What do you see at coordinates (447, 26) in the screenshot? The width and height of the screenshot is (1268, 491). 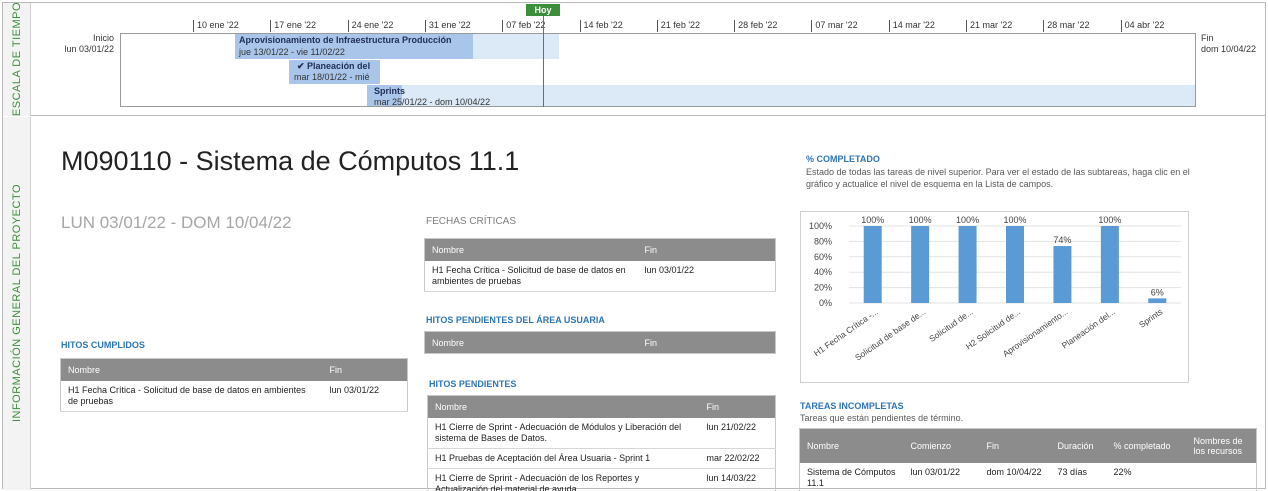 I see `timeline-tick: 31 ene '22` at bounding box center [447, 26].